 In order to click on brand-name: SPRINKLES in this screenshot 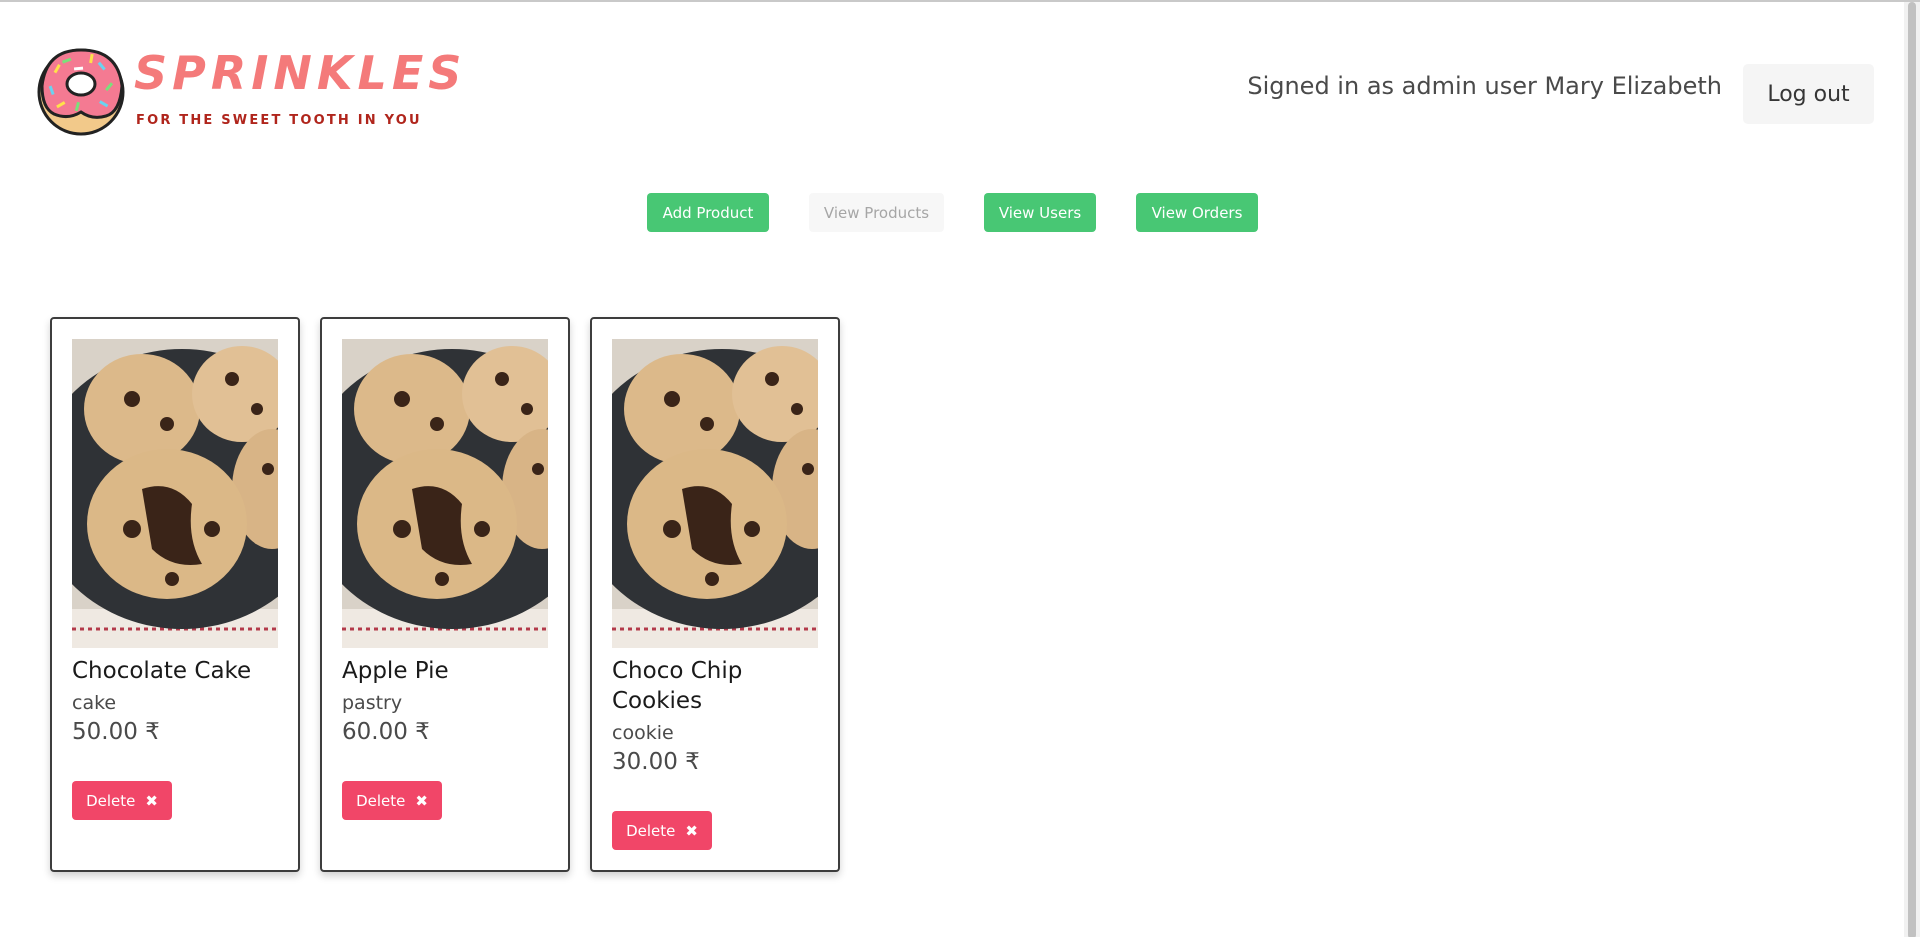, I will do `click(300, 73)`.